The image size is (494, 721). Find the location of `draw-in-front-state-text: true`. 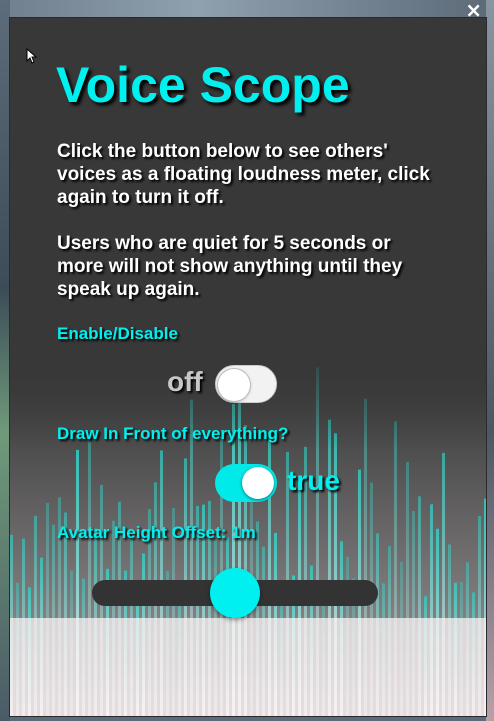

draw-in-front-state-text: true is located at coordinates (313, 480).